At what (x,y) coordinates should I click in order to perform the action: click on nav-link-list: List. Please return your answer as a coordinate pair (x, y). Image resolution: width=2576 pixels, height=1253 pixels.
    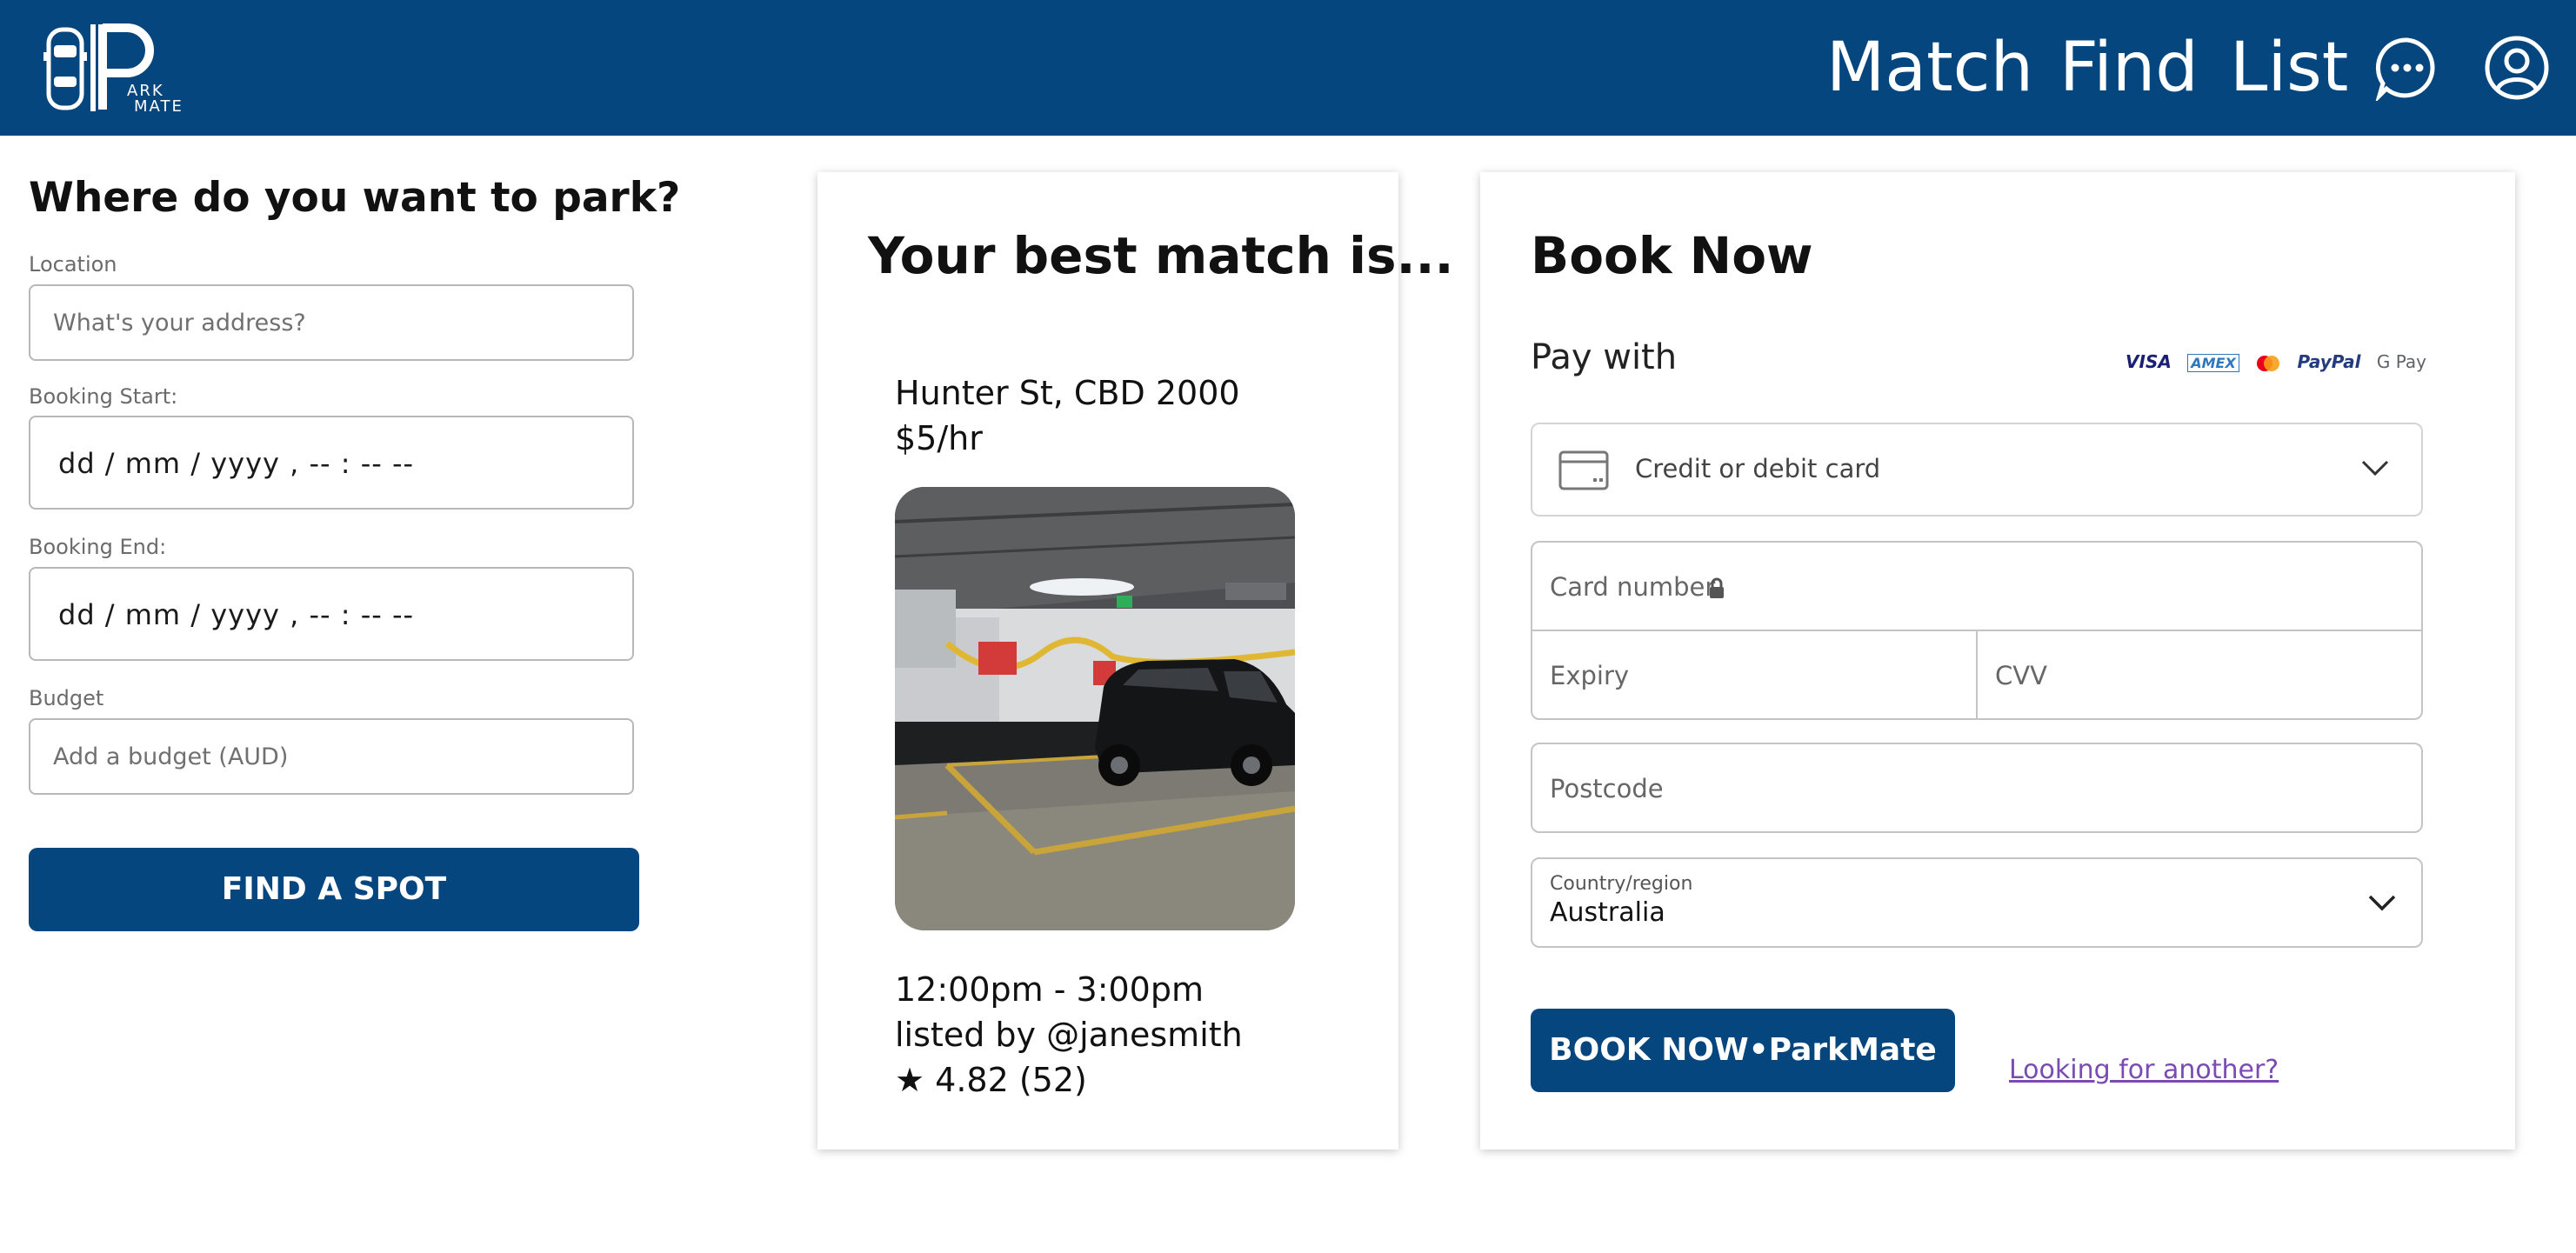
    Looking at the image, I should click on (2289, 68).